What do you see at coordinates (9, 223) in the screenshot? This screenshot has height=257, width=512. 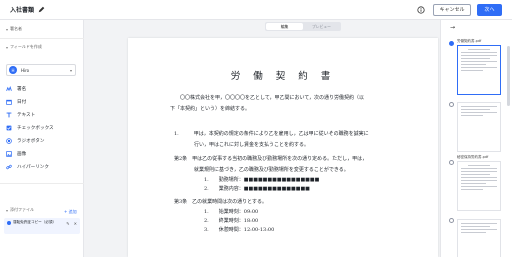 I see `attachment-dot-icon` at bounding box center [9, 223].